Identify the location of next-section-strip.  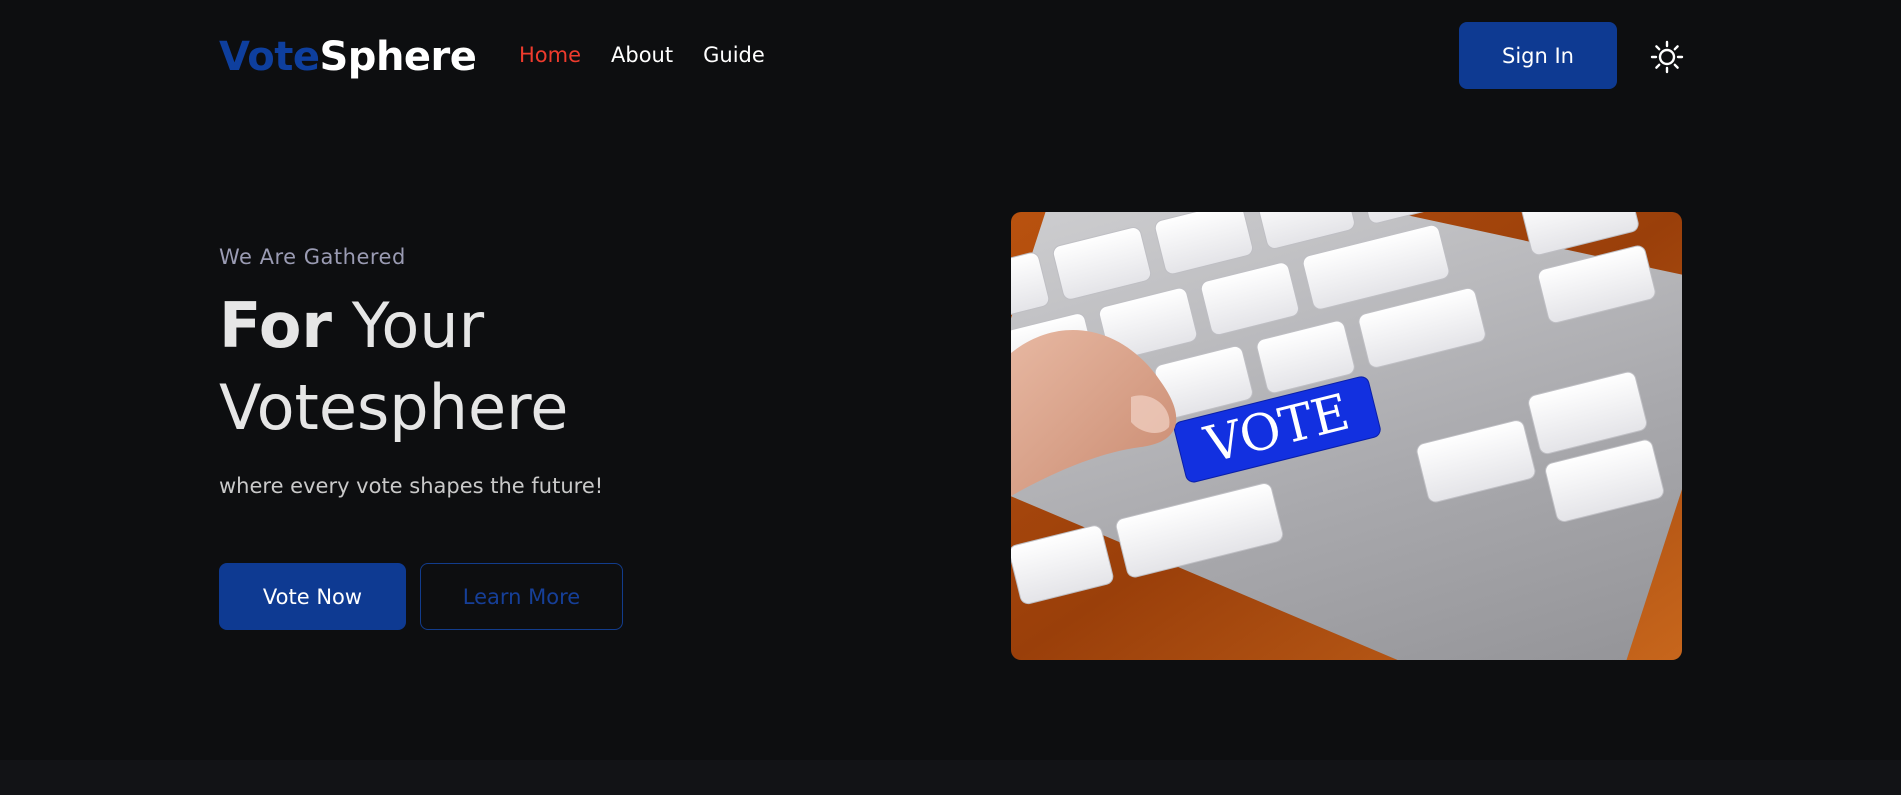
(950, 777).